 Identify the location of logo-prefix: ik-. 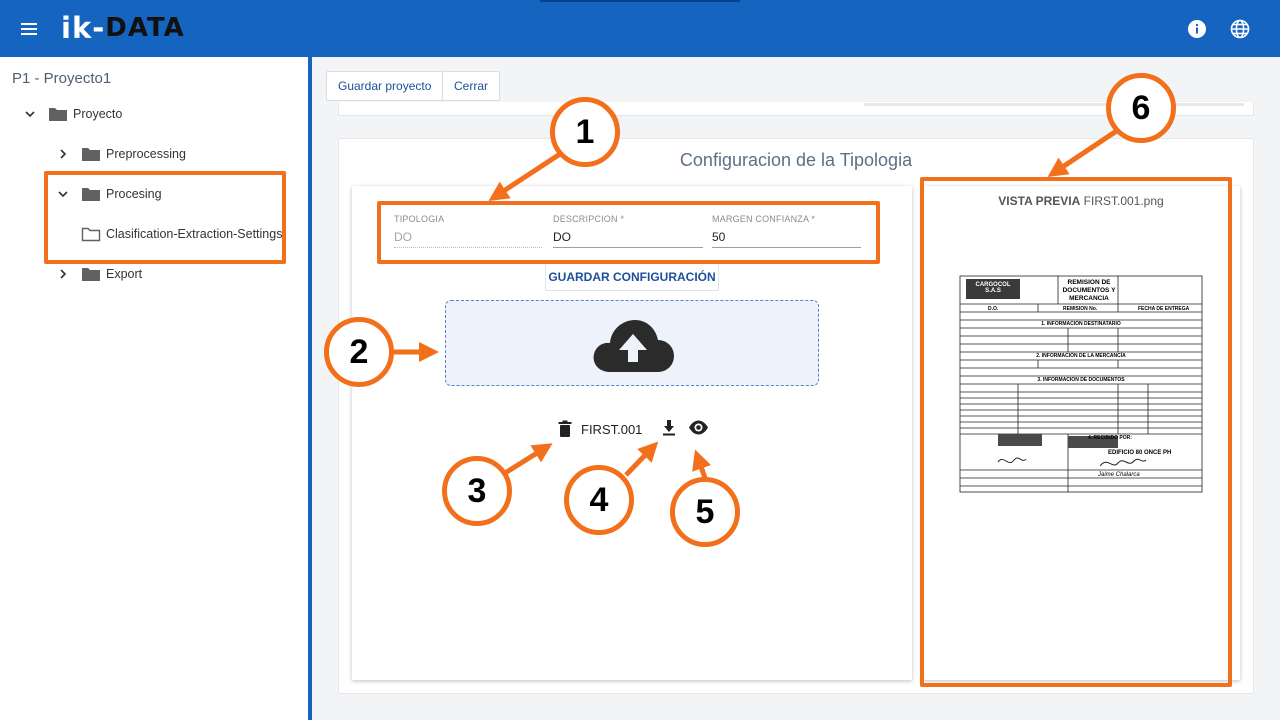
(83, 28).